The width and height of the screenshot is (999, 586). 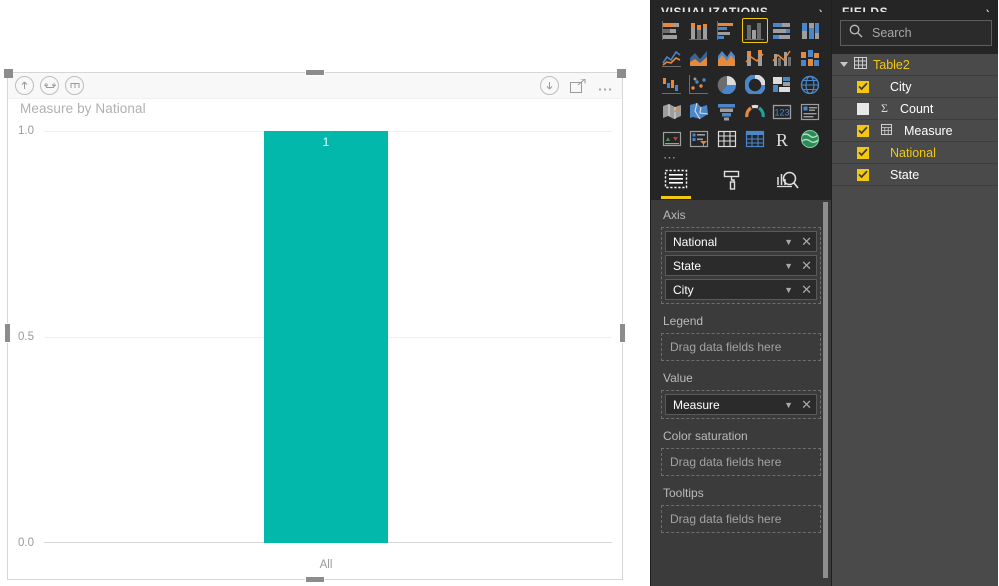 I want to click on r-script-visual-icon: R, so click(x=783, y=138).